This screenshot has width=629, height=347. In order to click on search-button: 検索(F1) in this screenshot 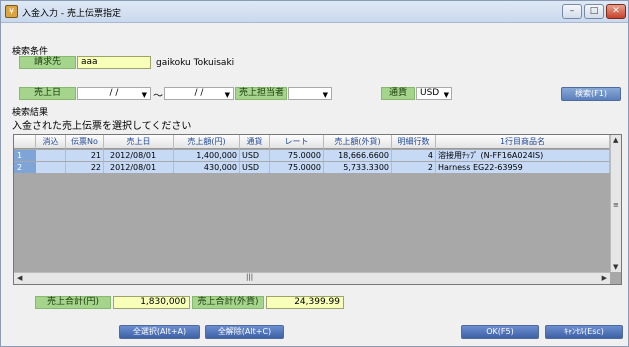, I will do `click(591, 94)`.